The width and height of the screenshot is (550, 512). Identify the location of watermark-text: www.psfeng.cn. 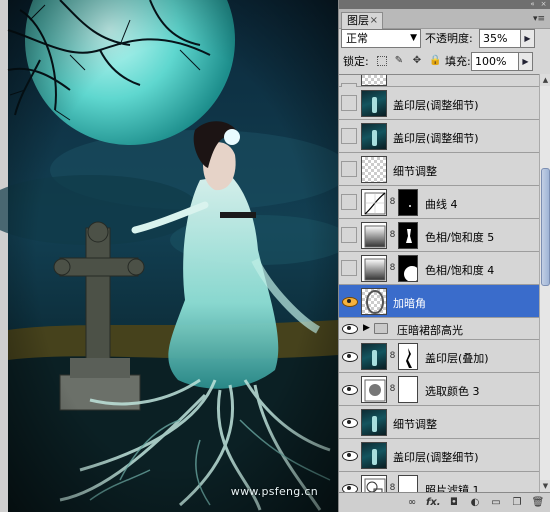
(274, 491).